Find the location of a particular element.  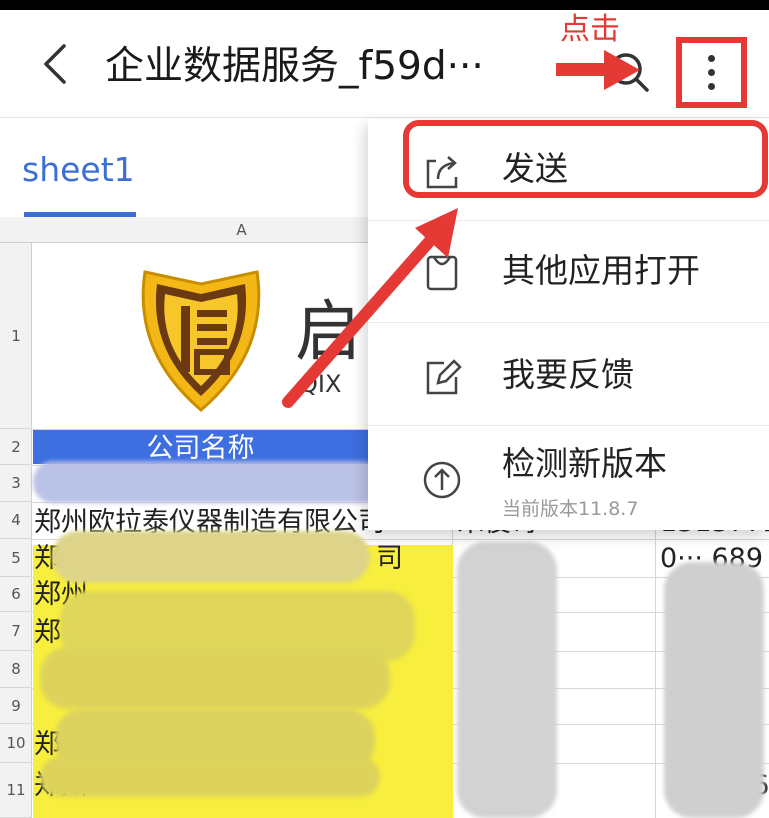

chevron-left-icon is located at coordinates (55, 64).